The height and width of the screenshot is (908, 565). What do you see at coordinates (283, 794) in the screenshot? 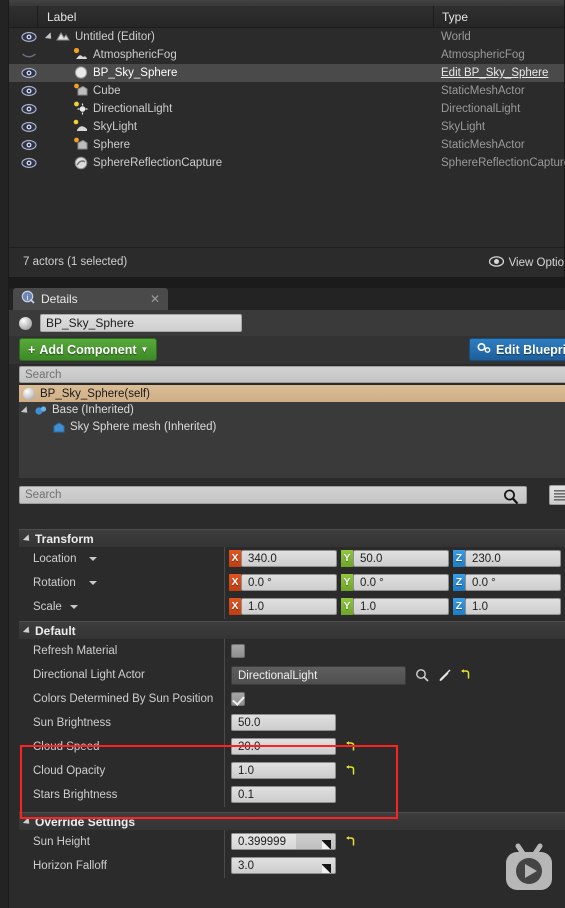
I see `property-number-input: 0.1` at bounding box center [283, 794].